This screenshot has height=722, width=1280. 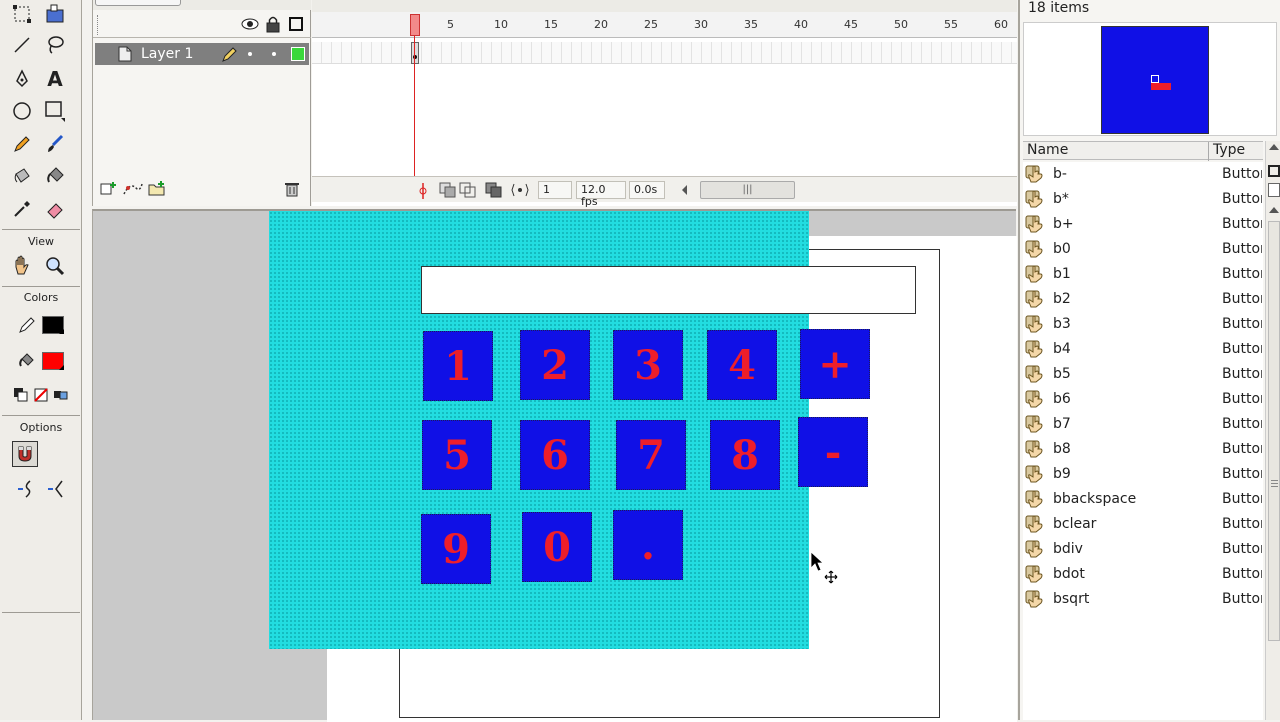 What do you see at coordinates (296, 24) in the screenshot?
I see `outline-icon` at bounding box center [296, 24].